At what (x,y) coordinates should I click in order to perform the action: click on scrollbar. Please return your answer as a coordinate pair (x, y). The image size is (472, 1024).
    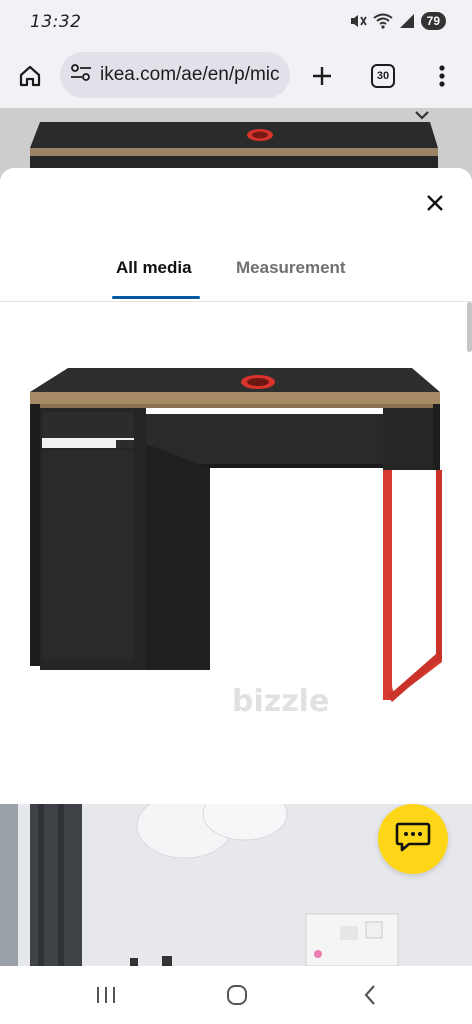
    Looking at the image, I should click on (469, 327).